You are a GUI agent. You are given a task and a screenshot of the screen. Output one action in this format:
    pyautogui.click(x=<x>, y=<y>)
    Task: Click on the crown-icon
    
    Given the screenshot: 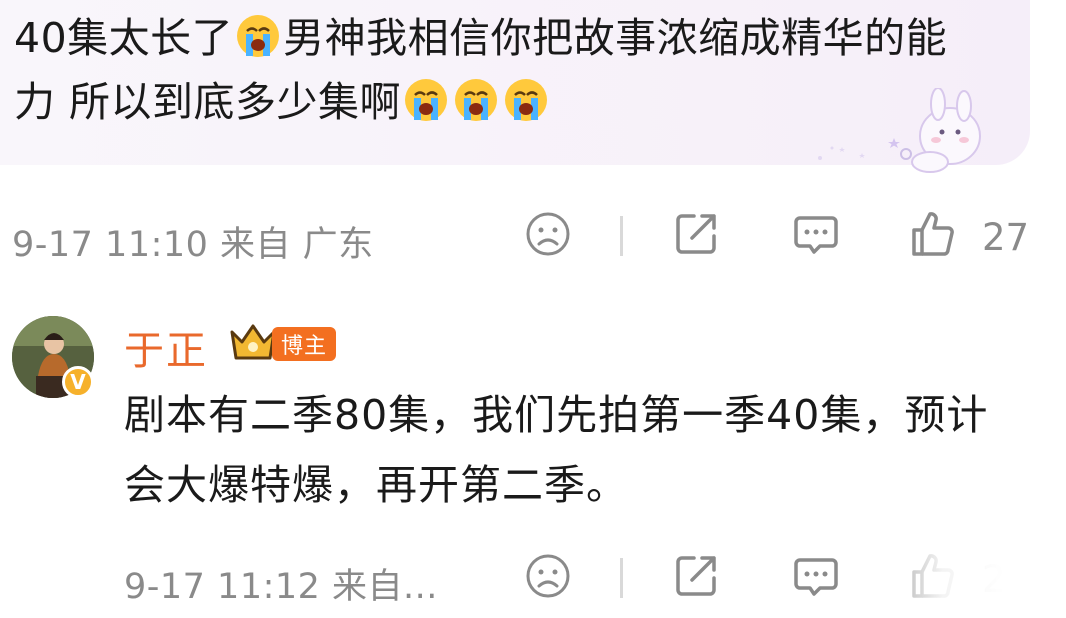 What is the action you would take?
    pyautogui.click(x=253, y=342)
    